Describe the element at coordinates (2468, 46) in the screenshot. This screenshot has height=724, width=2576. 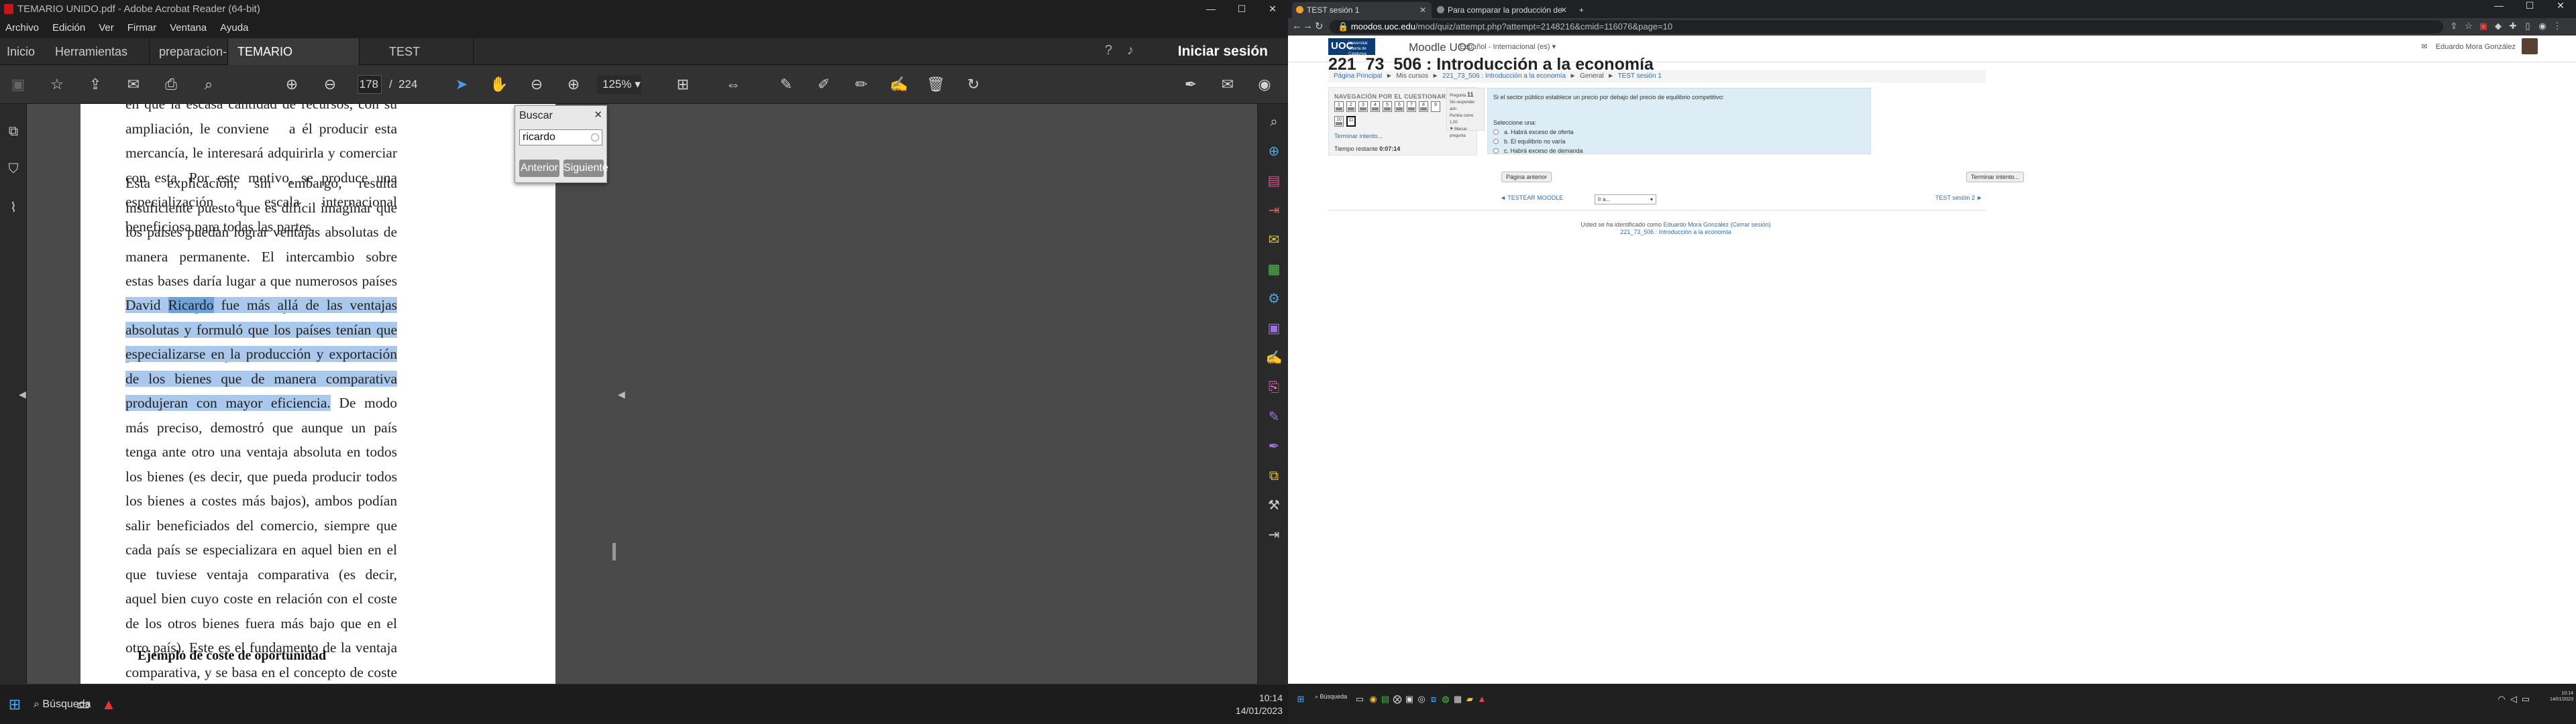
I see `user-menu: ✉ Eduardo Mora González` at that location.